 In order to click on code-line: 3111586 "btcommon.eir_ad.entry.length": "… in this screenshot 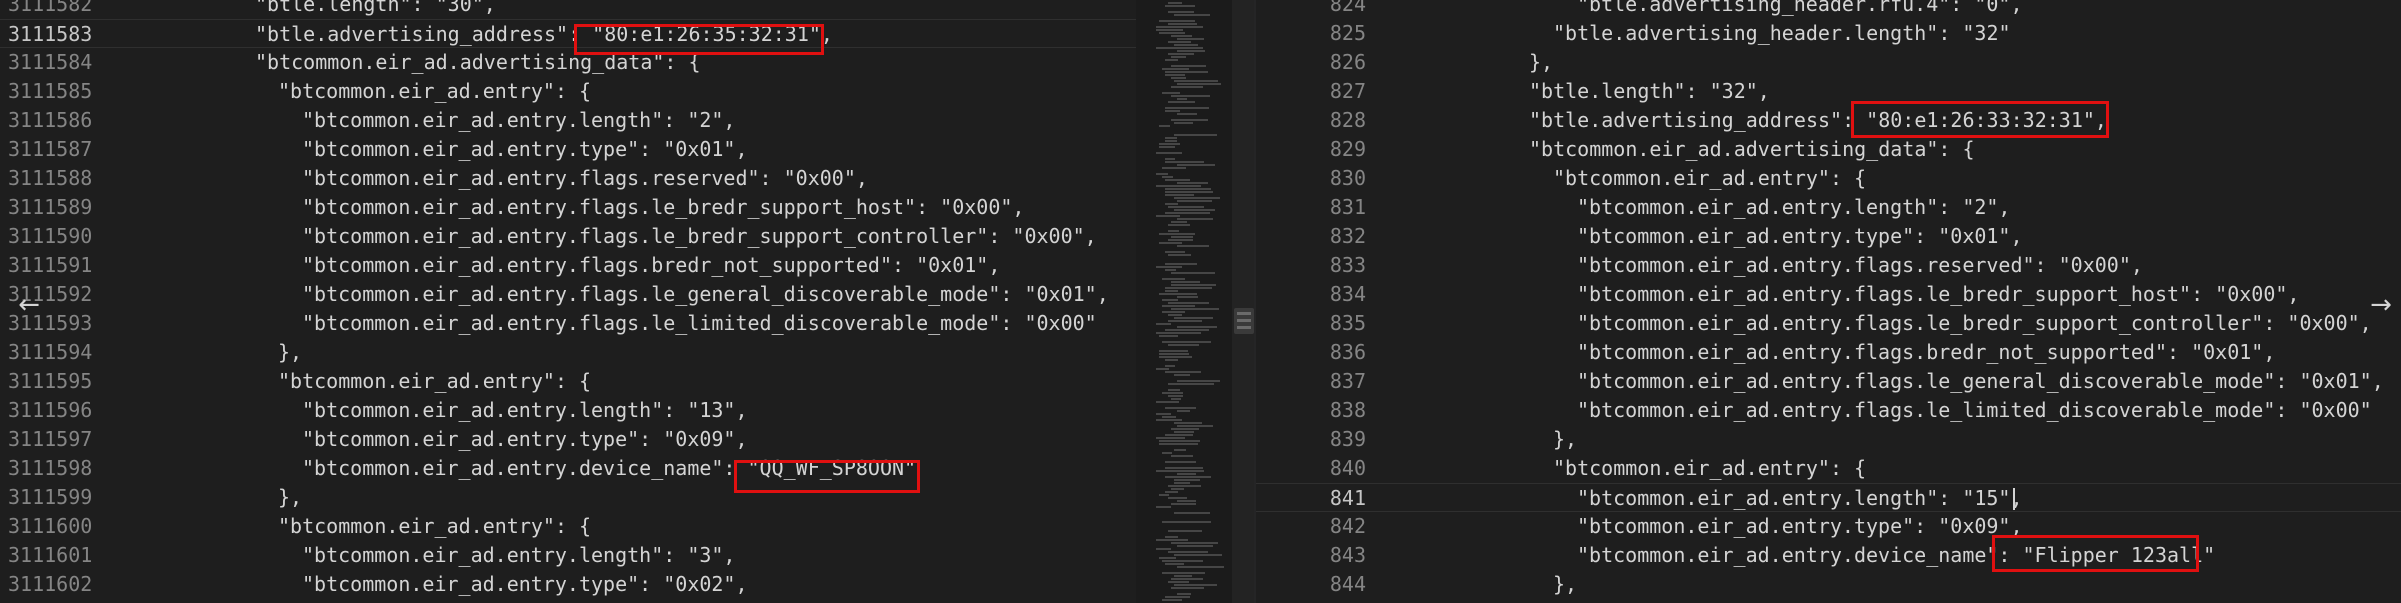, I will do `click(568, 120)`.